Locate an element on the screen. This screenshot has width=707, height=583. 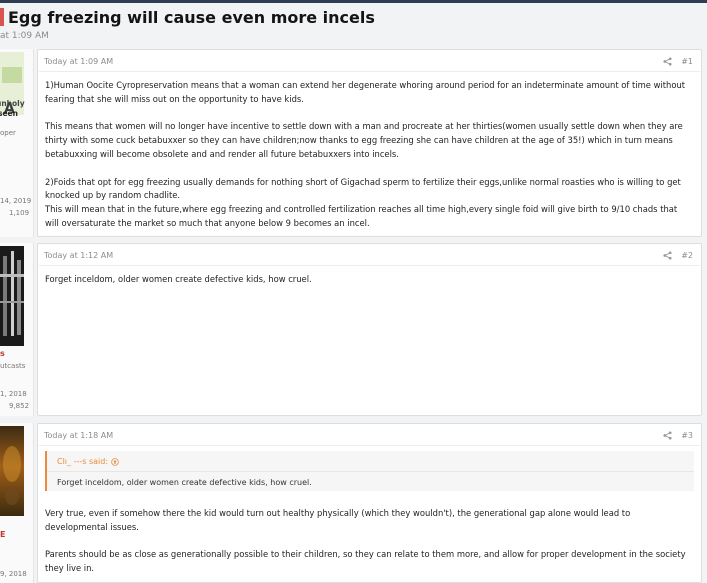
message-header: Today at 1:12 AM #2 is located at coordinates (368, 255).